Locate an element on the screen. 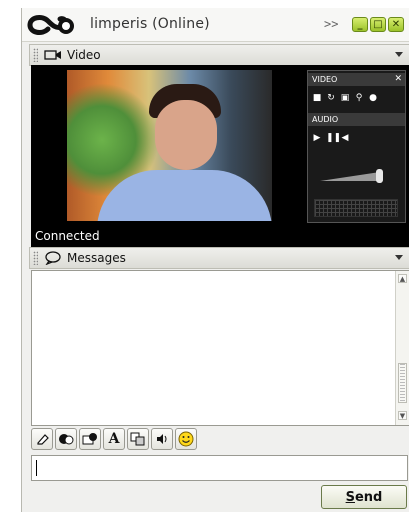 The image size is (409, 512). play-icon: ▶ is located at coordinates (317, 138).